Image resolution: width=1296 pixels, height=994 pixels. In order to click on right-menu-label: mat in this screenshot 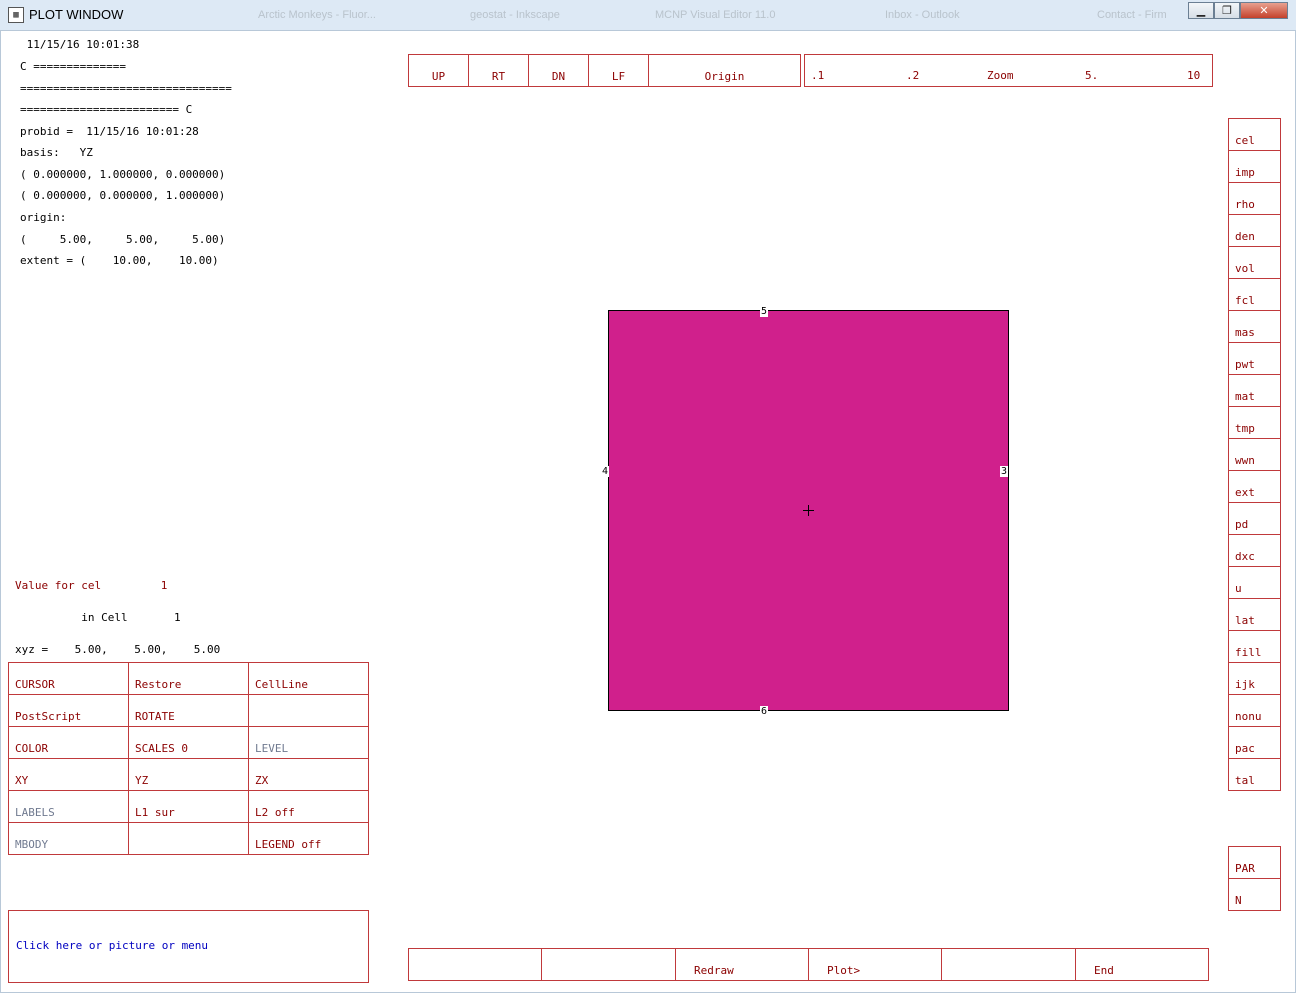, I will do `click(1245, 396)`.